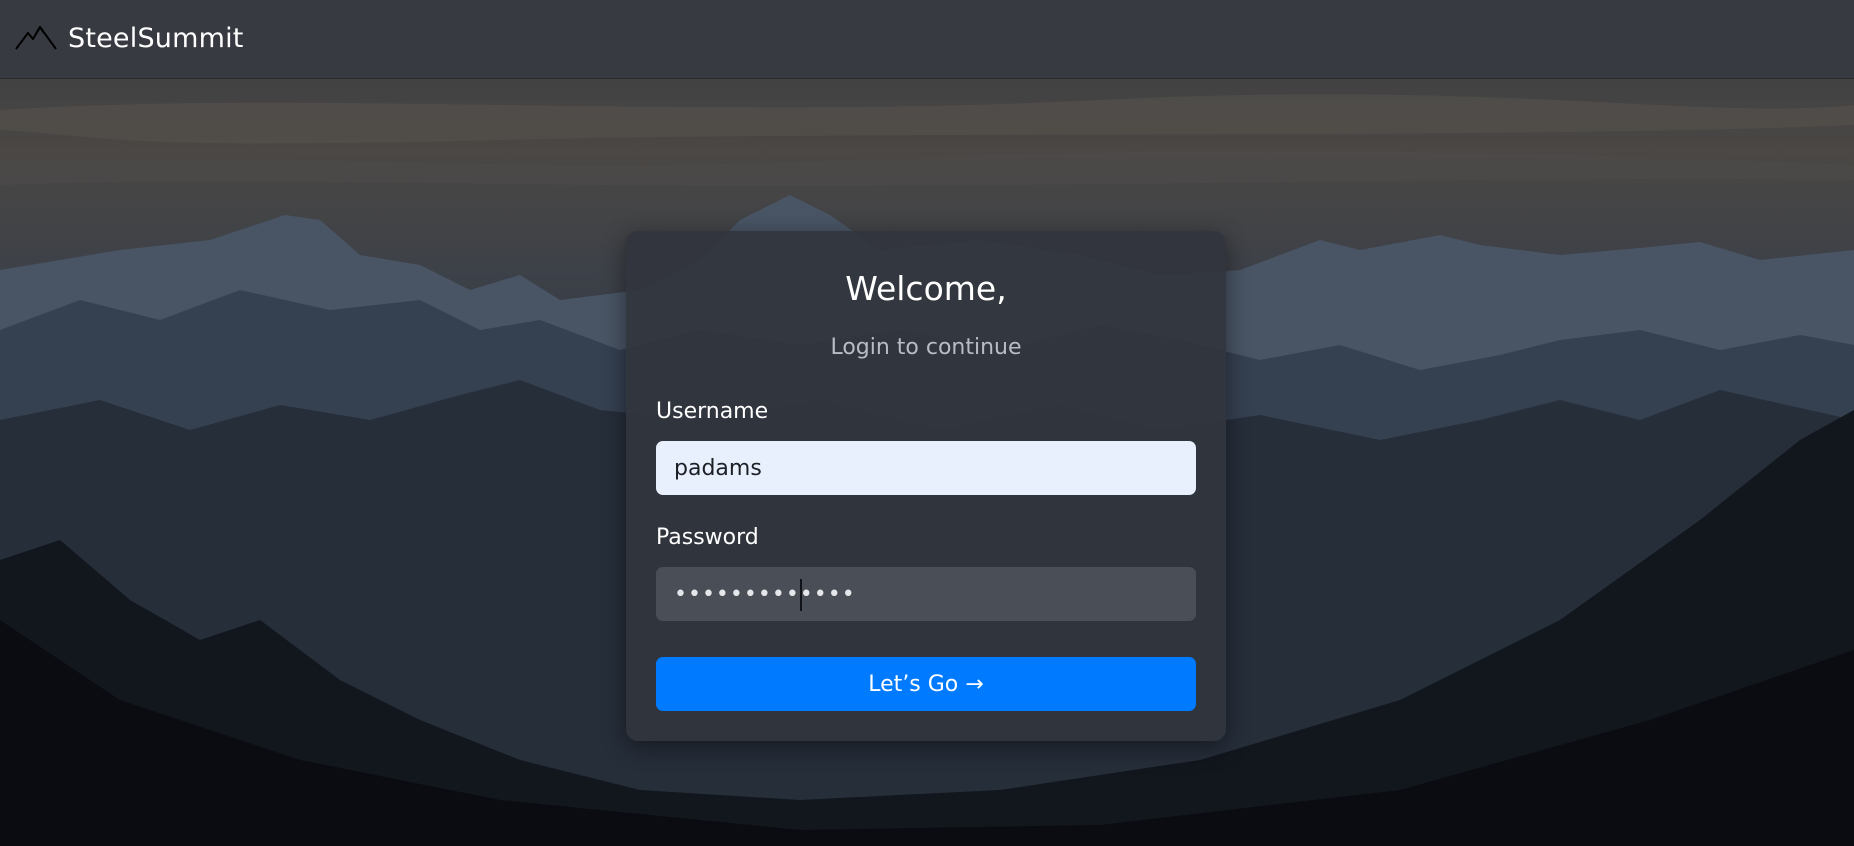 This screenshot has height=846, width=1854. Describe the element at coordinates (926, 347) in the screenshot. I see `login-subtitle: Login to continue` at that location.